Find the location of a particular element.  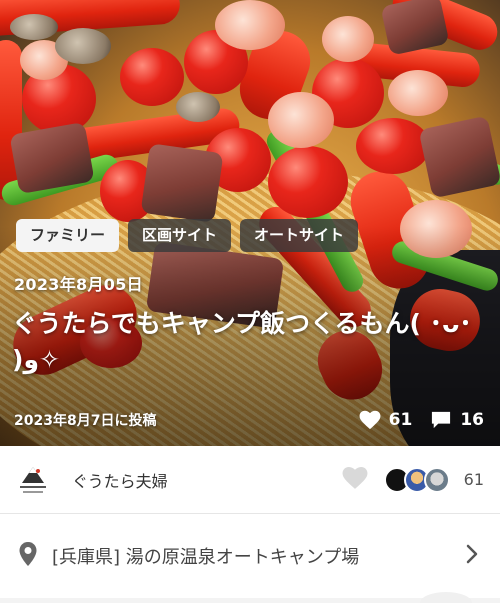

comment-icon is located at coordinates (441, 420).